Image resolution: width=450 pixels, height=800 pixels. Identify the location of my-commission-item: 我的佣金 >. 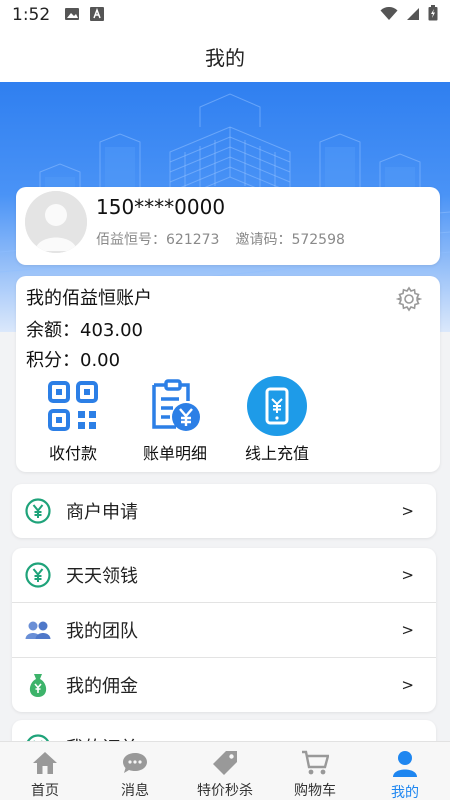
(224, 685).